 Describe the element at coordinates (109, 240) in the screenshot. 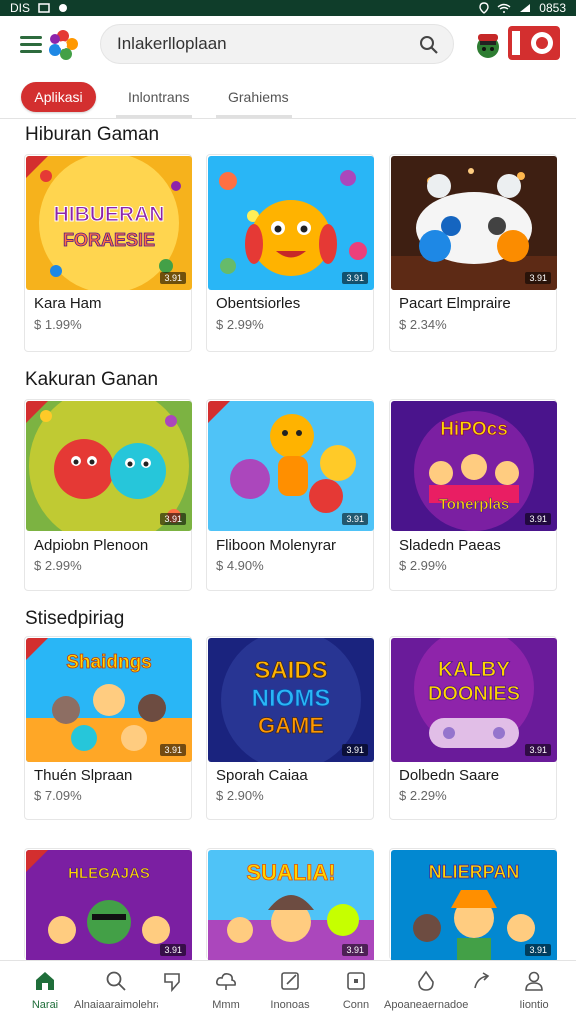

I see `art-text-line2: FORAESIE` at that location.